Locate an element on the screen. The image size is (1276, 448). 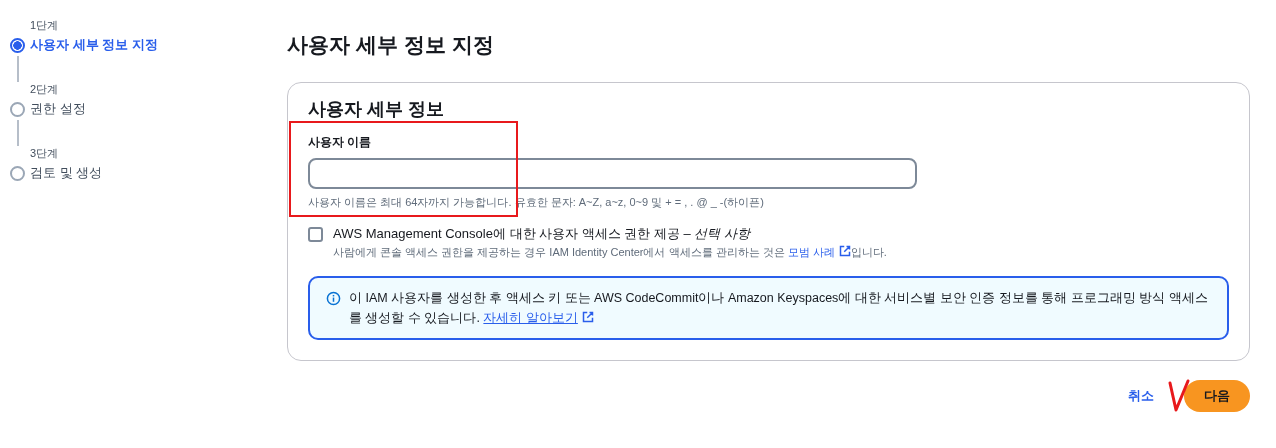
cancel-button: 취소 is located at coordinates (1141, 396).